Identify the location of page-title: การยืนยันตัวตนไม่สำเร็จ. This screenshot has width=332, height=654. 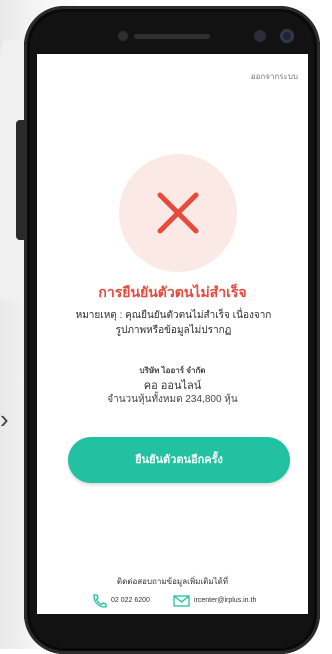
(172, 292).